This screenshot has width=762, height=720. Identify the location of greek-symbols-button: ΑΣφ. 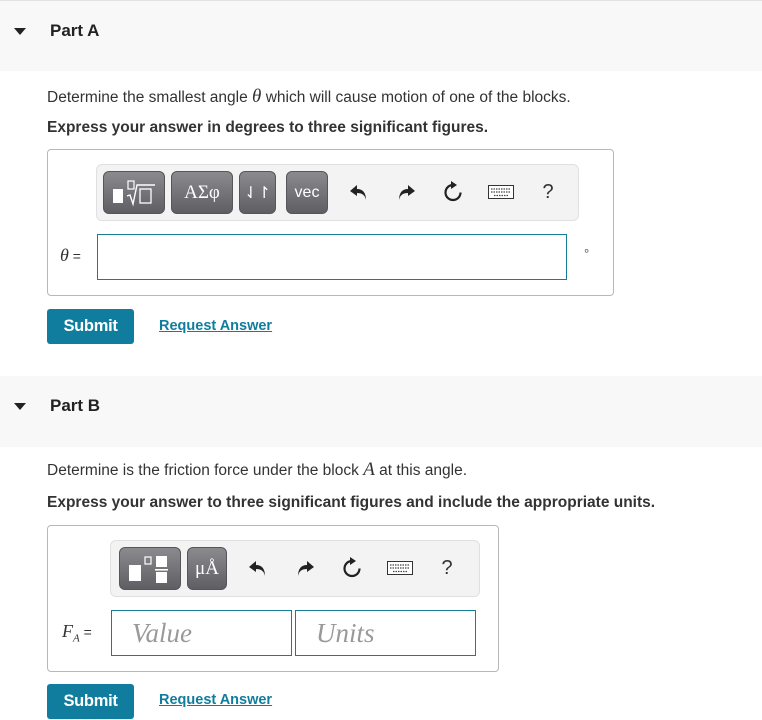
(202, 192).